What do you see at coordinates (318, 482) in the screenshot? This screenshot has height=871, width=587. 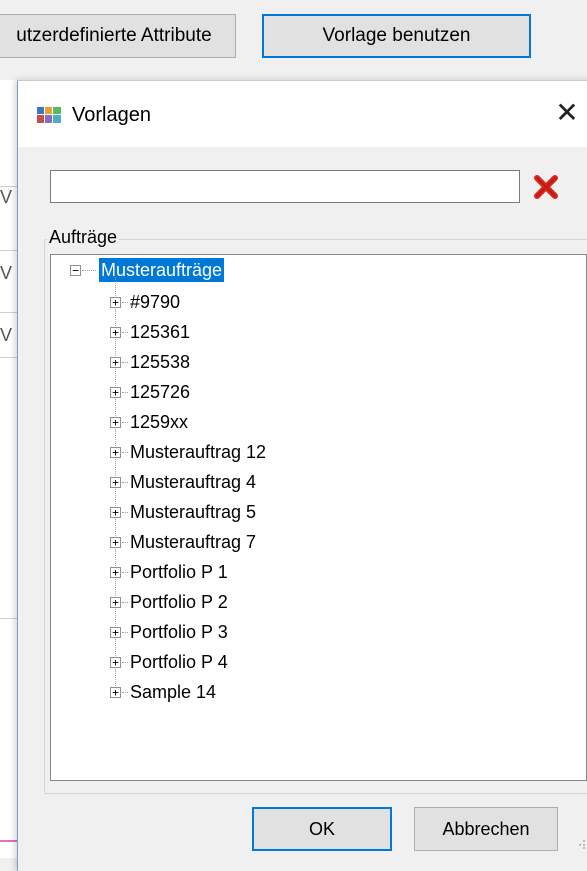 I see `tree-item: + Musterauftrag 4` at bounding box center [318, 482].